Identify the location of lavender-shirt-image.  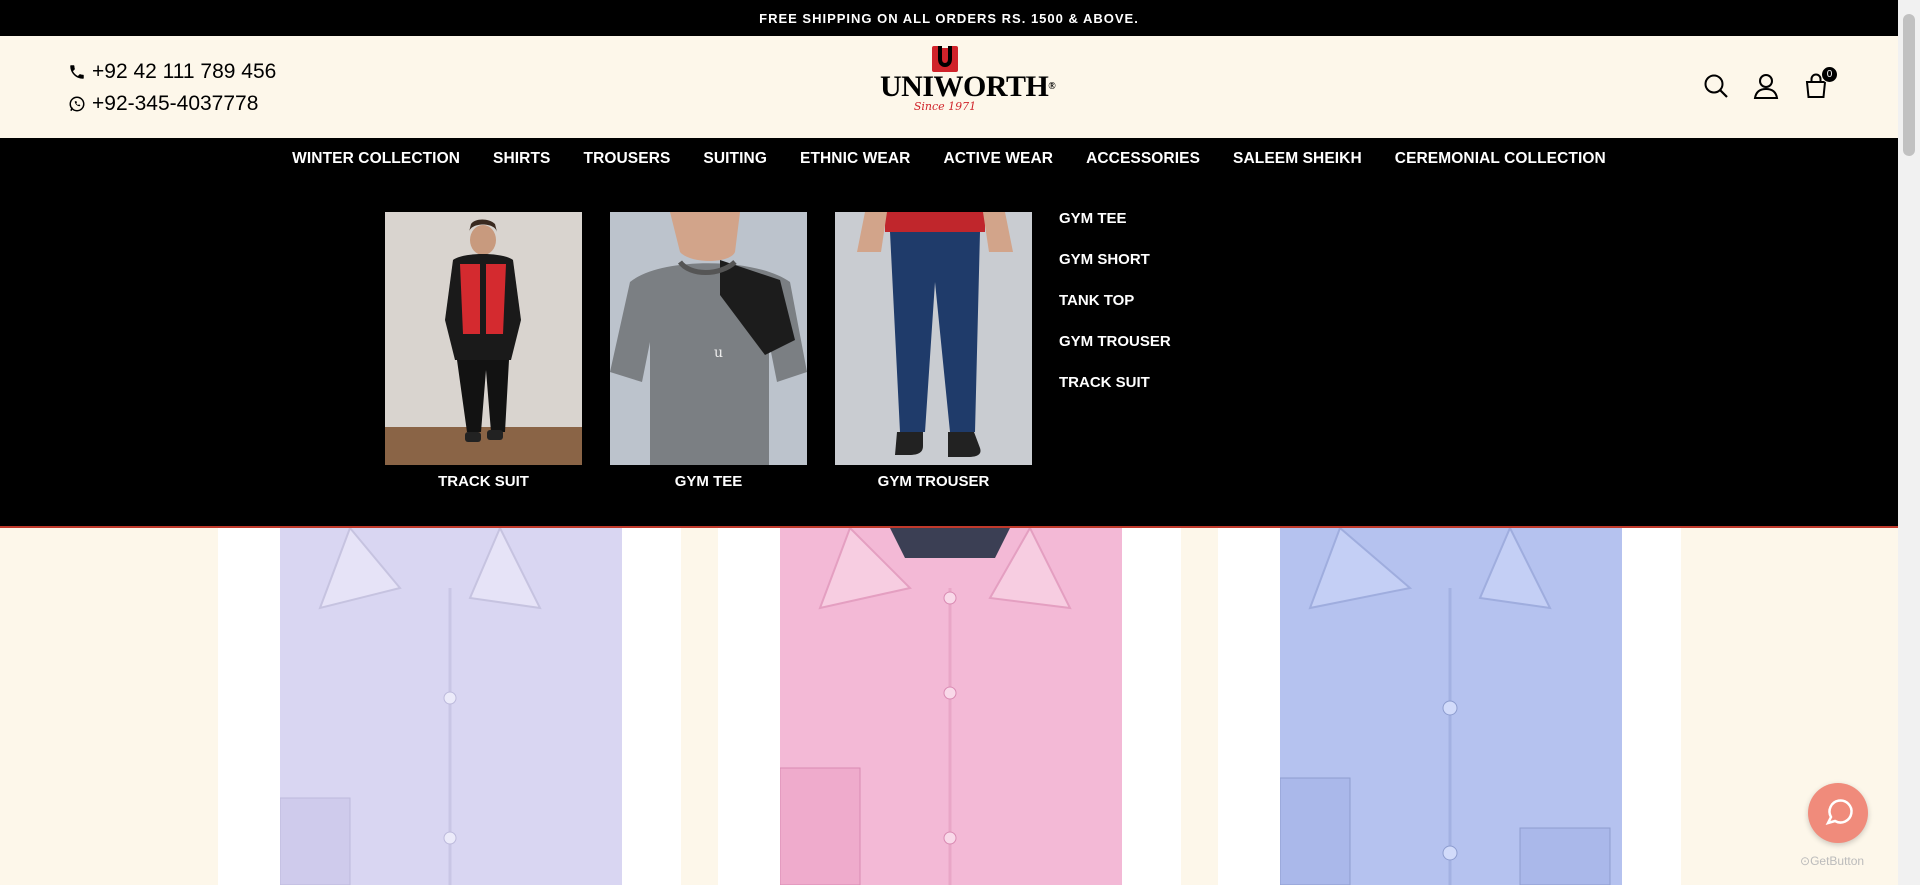
(451, 706).